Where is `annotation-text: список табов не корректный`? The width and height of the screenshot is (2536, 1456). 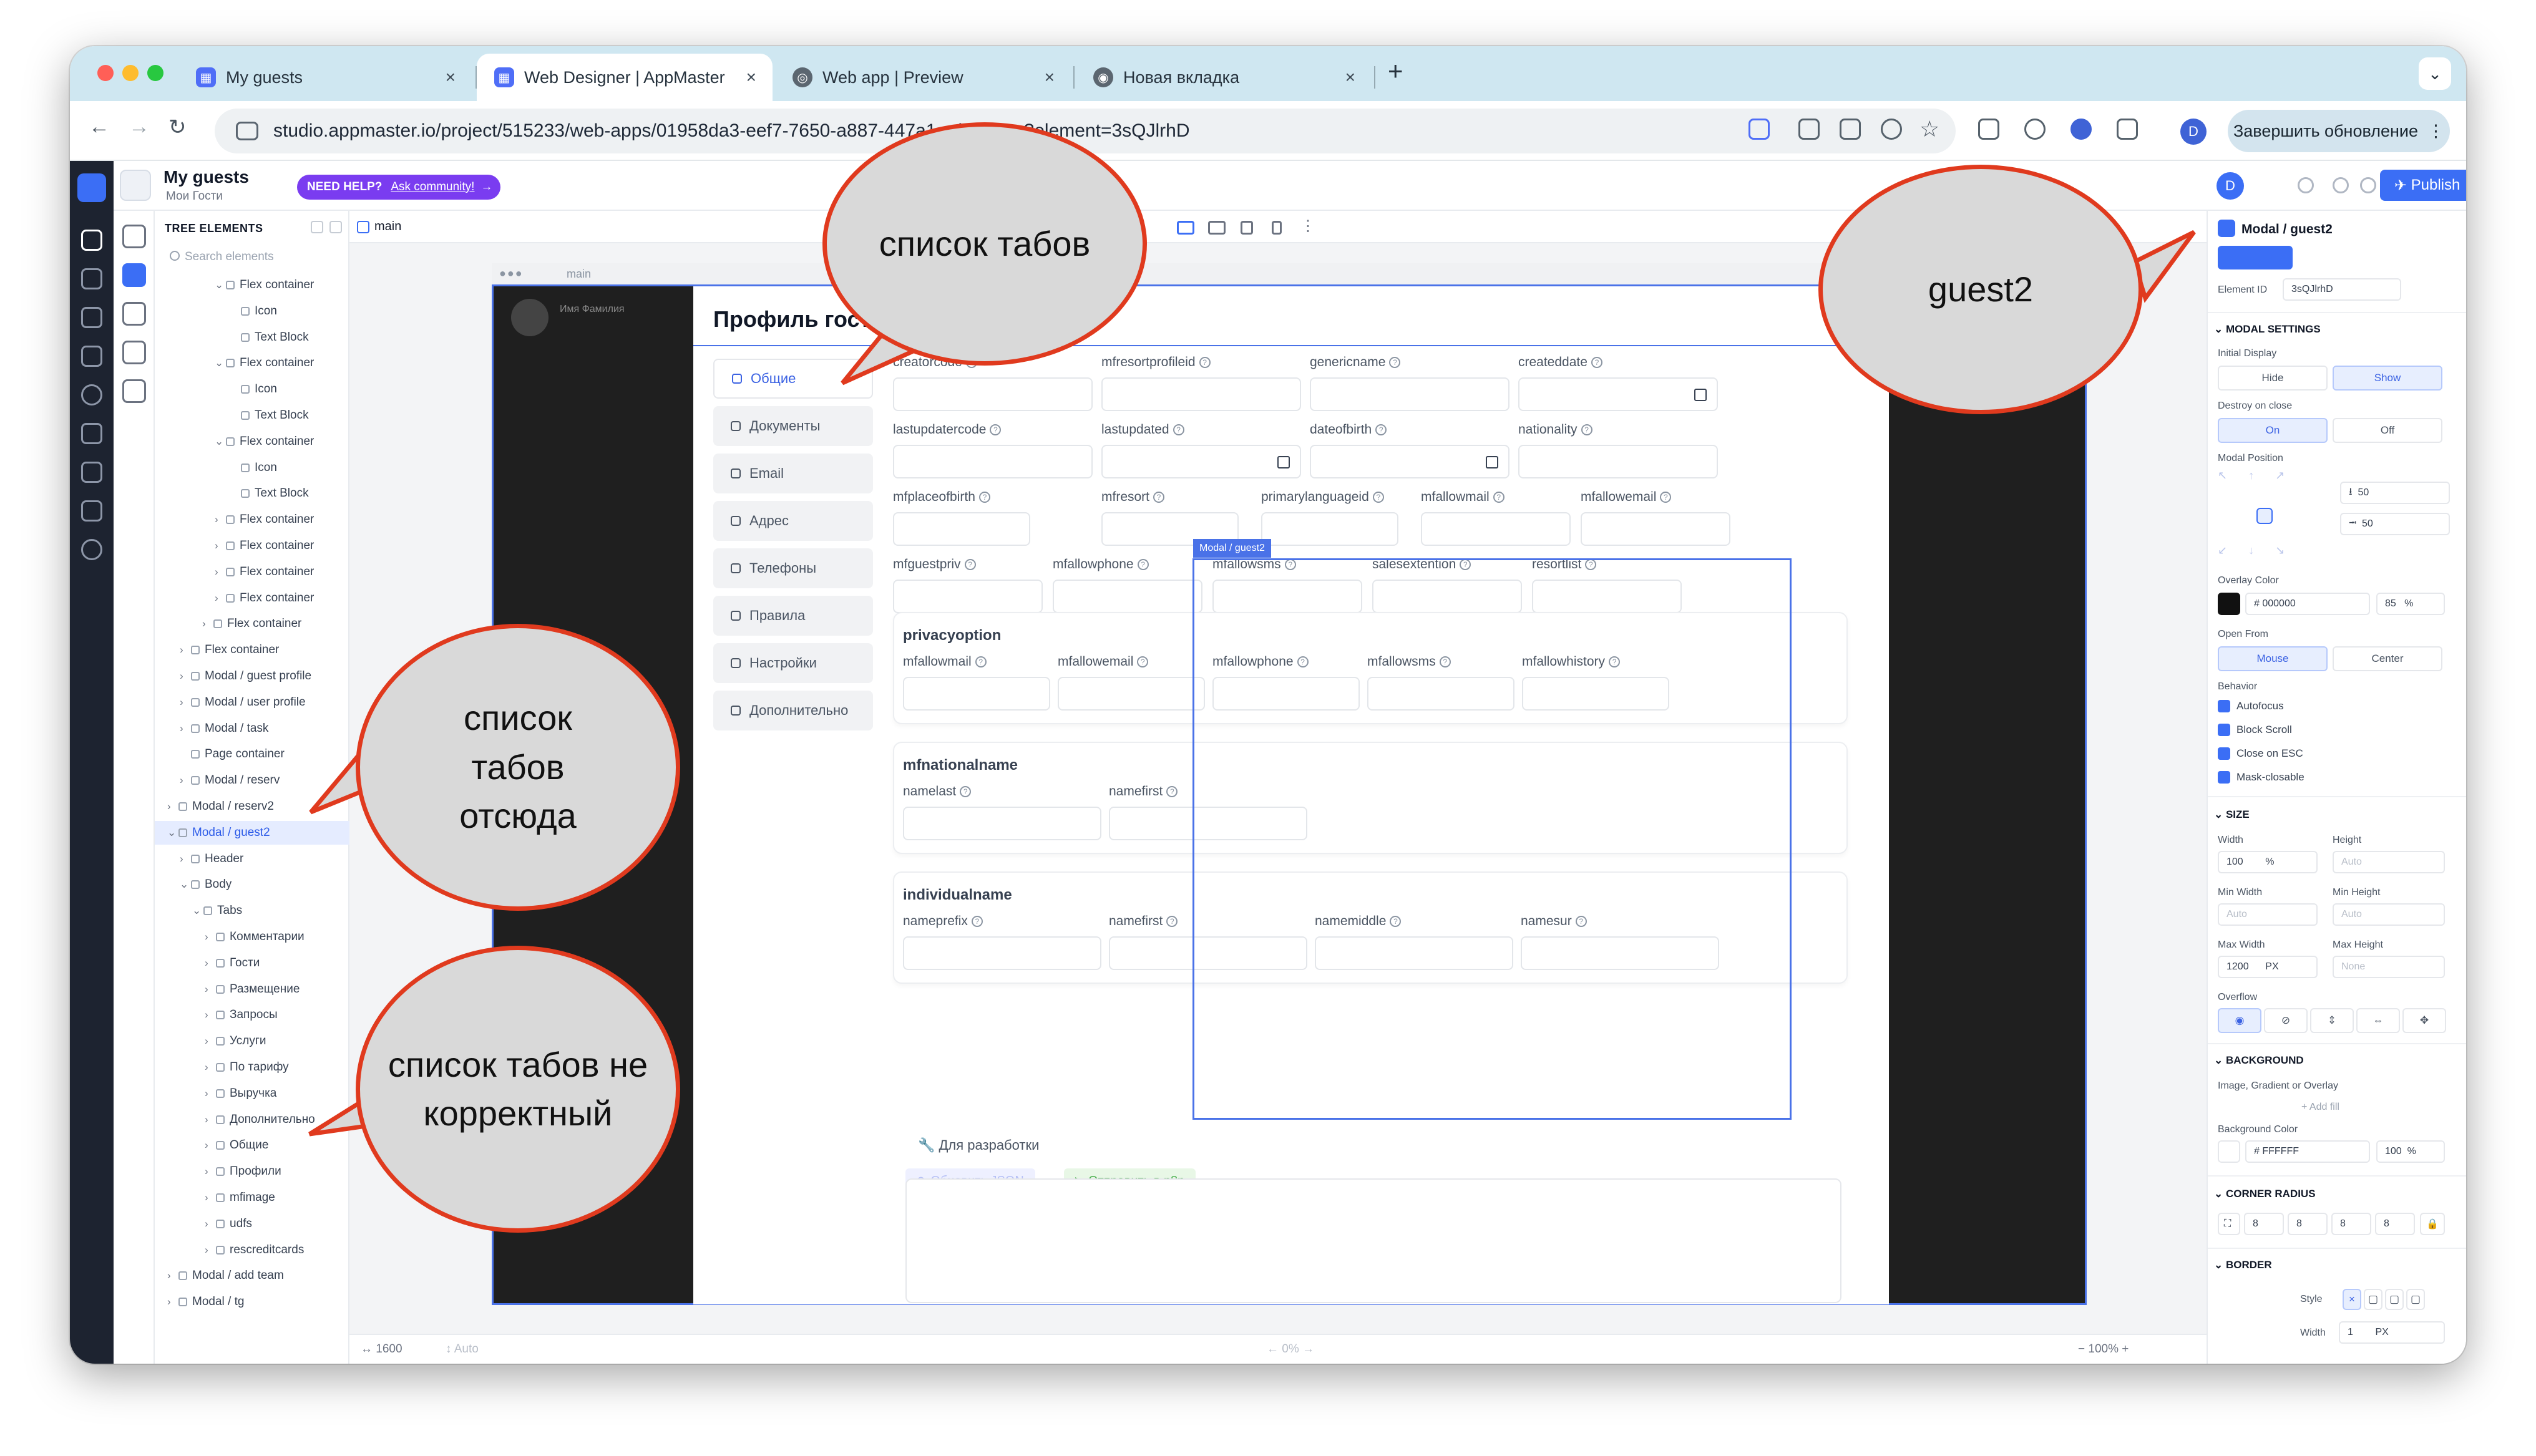 annotation-text: список табов не корректный is located at coordinates (518, 1088).